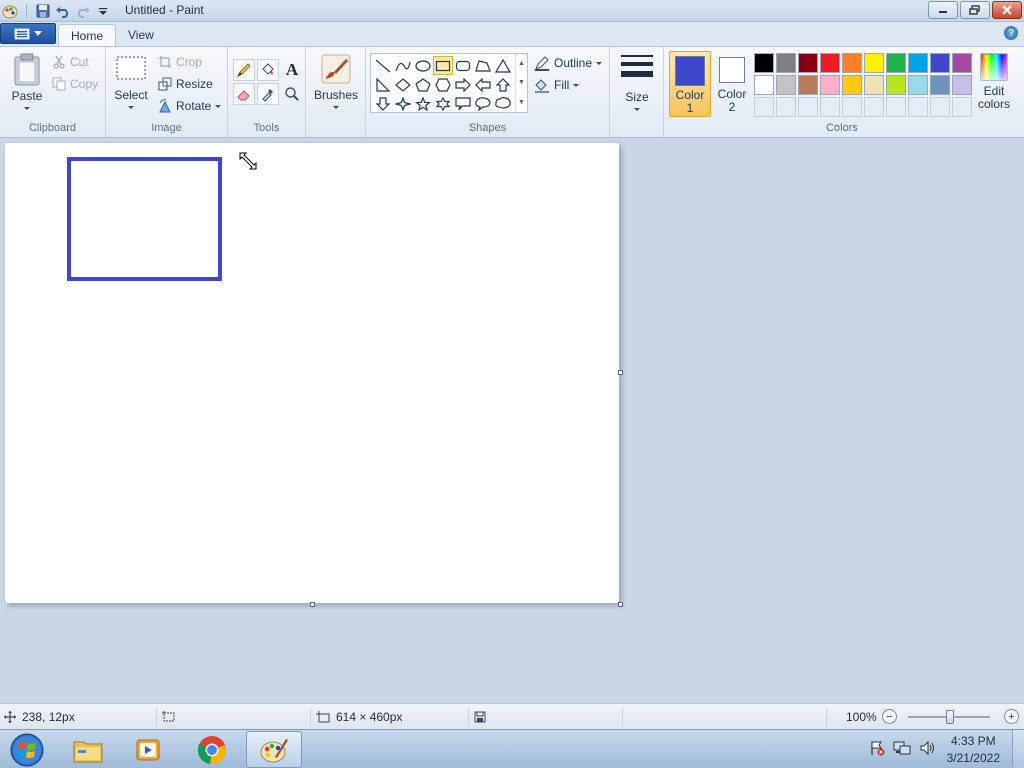  Describe the element at coordinates (383, 103) in the screenshot. I see `shape-down-arrow` at that location.